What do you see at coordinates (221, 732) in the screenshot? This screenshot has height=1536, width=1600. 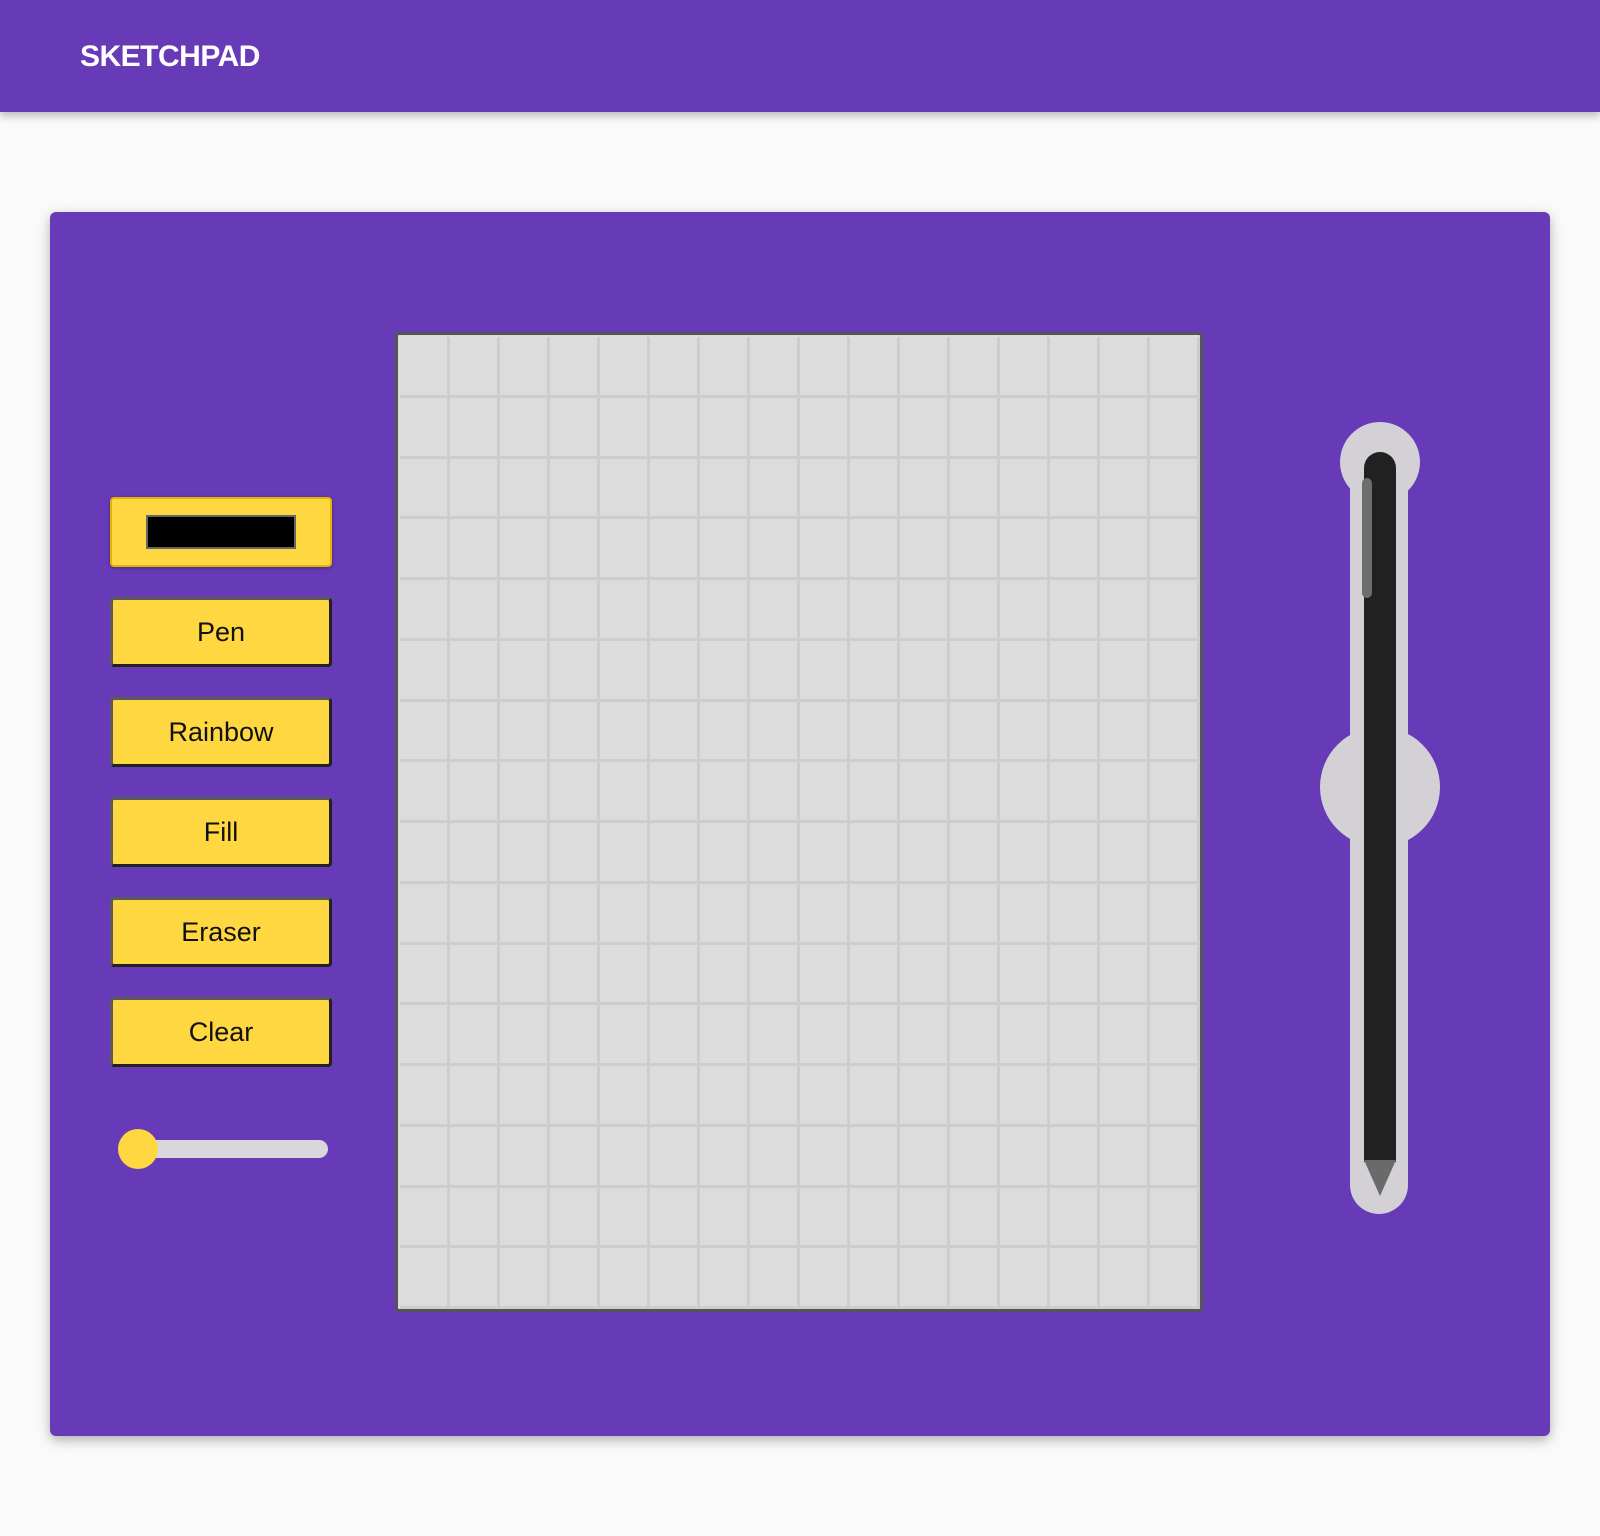 I see `rainbow-button: Rainbow` at bounding box center [221, 732].